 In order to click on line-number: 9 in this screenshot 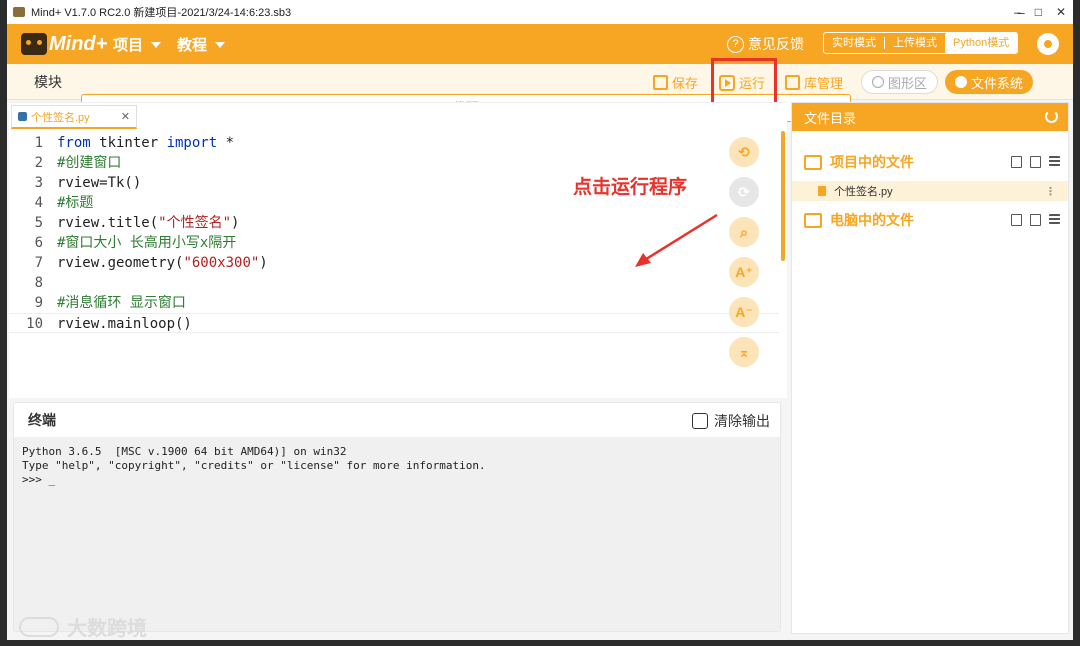, I will do `click(38, 303)`.